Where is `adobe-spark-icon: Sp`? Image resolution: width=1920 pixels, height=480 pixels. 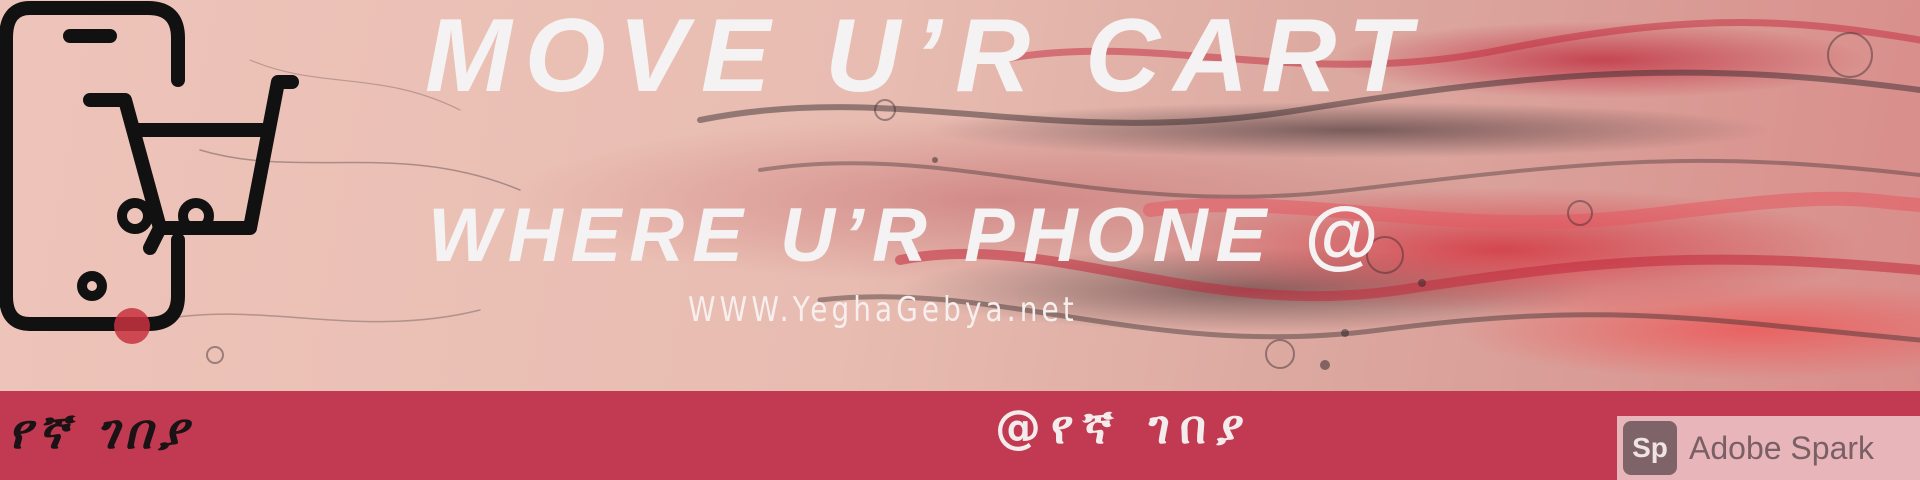 adobe-spark-icon: Sp is located at coordinates (1650, 448).